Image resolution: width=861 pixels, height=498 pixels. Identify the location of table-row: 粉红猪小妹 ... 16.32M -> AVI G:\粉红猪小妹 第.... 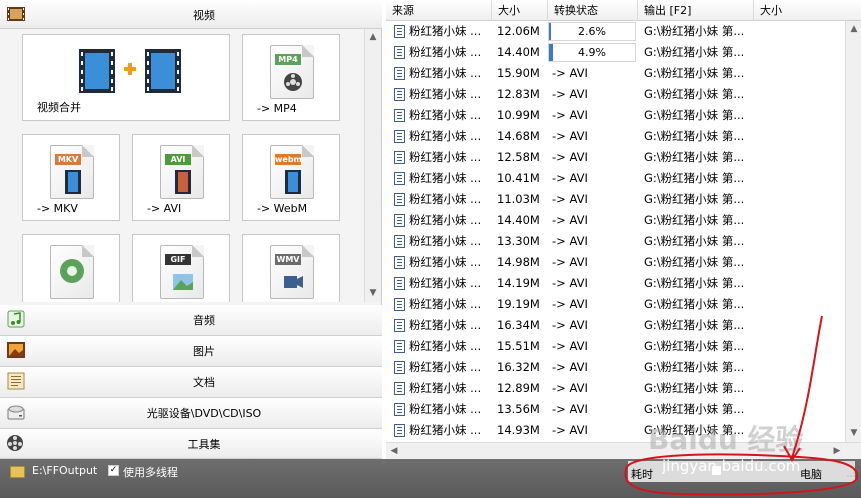
(615, 367).